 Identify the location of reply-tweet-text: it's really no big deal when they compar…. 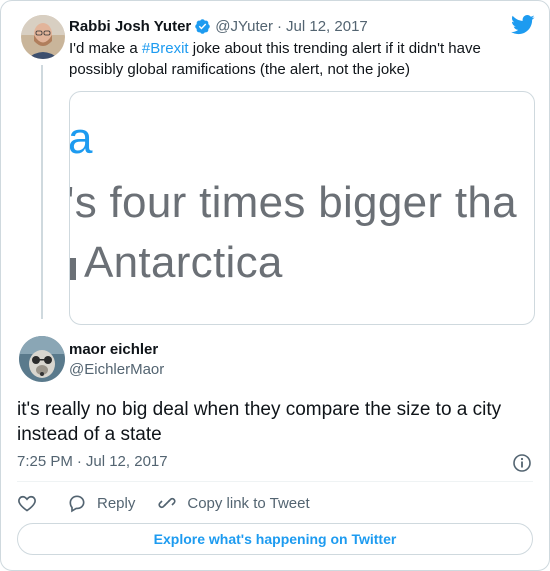
(259, 422).